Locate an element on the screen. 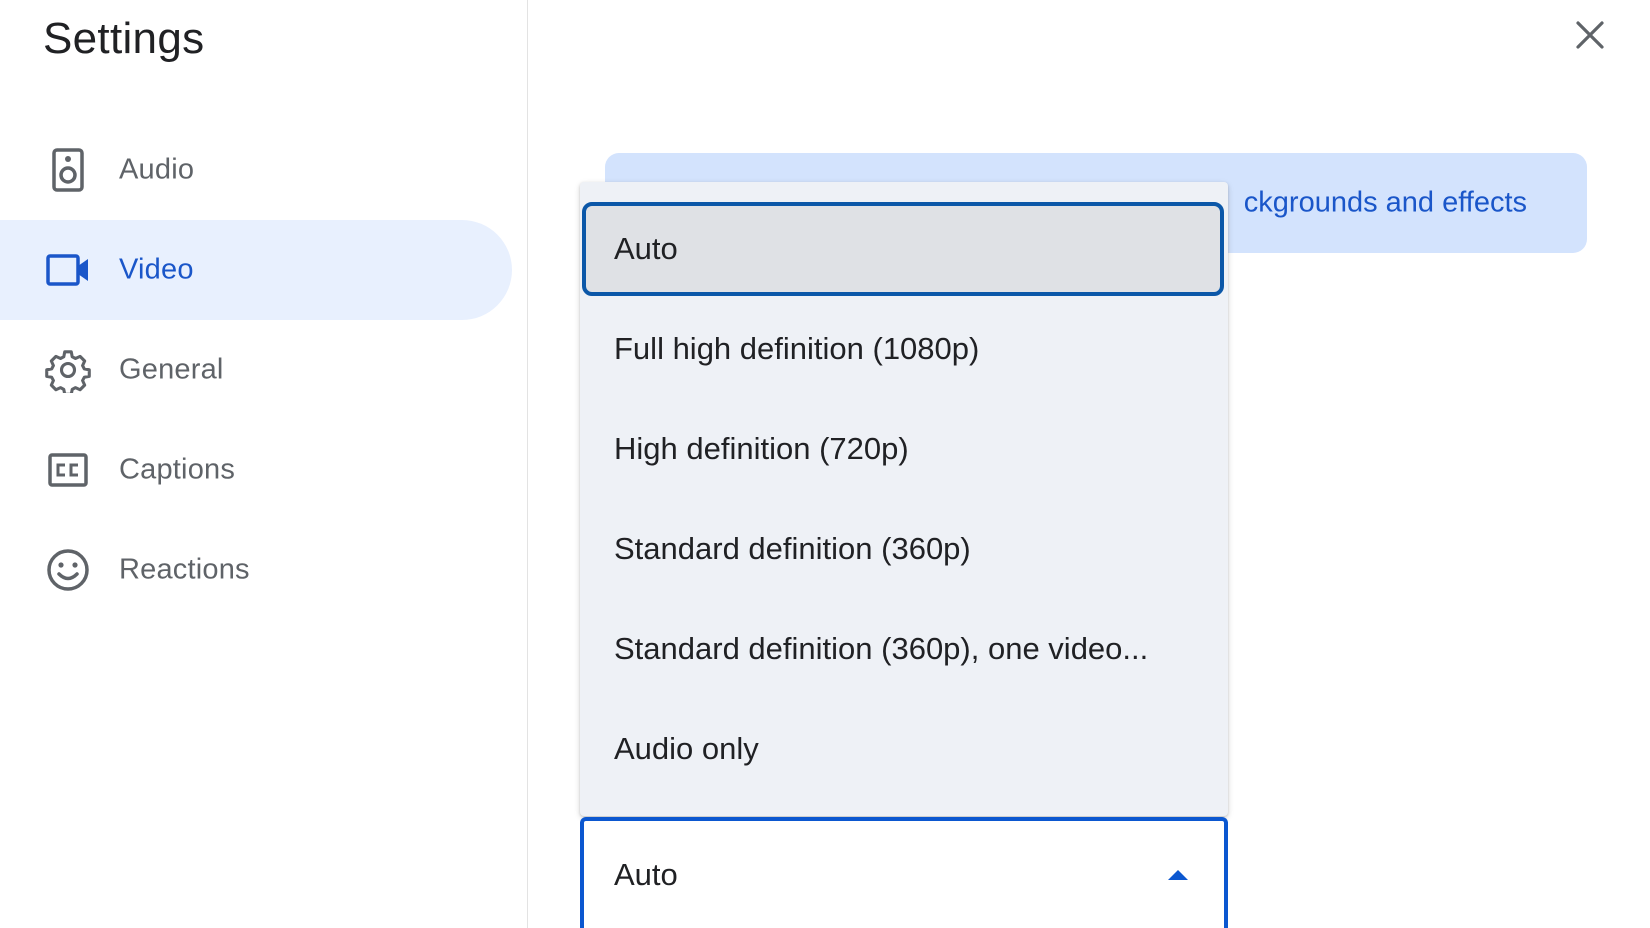  sidebar-item-captions: Captions is located at coordinates (256, 470).